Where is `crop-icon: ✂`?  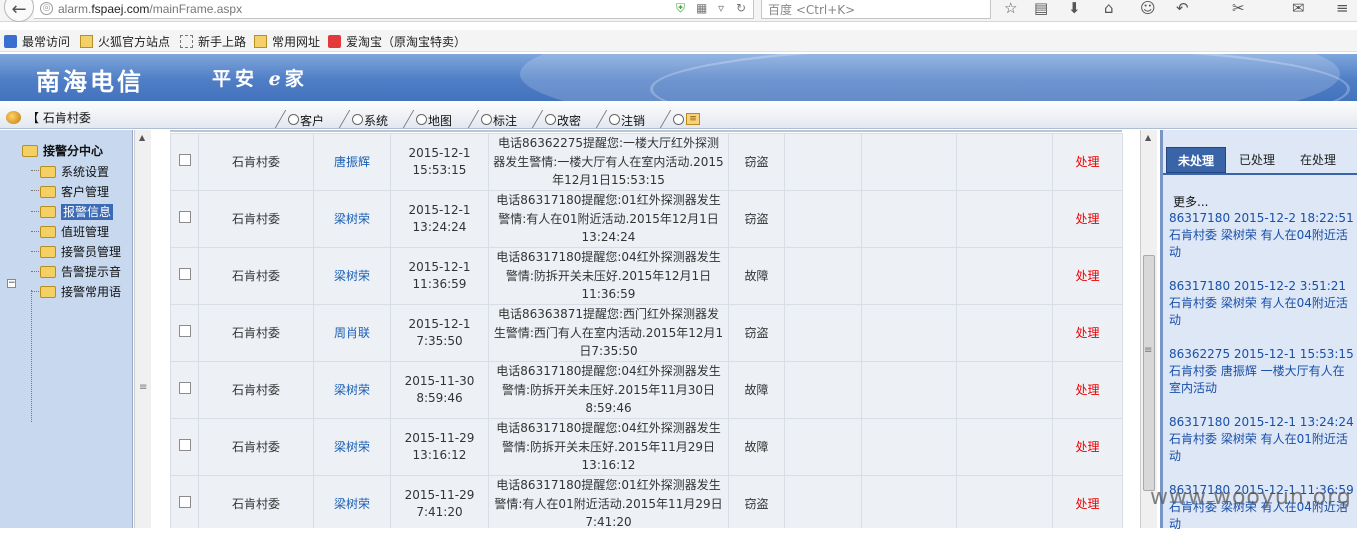
crop-icon: ✂ is located at coordinates (1238, 8).